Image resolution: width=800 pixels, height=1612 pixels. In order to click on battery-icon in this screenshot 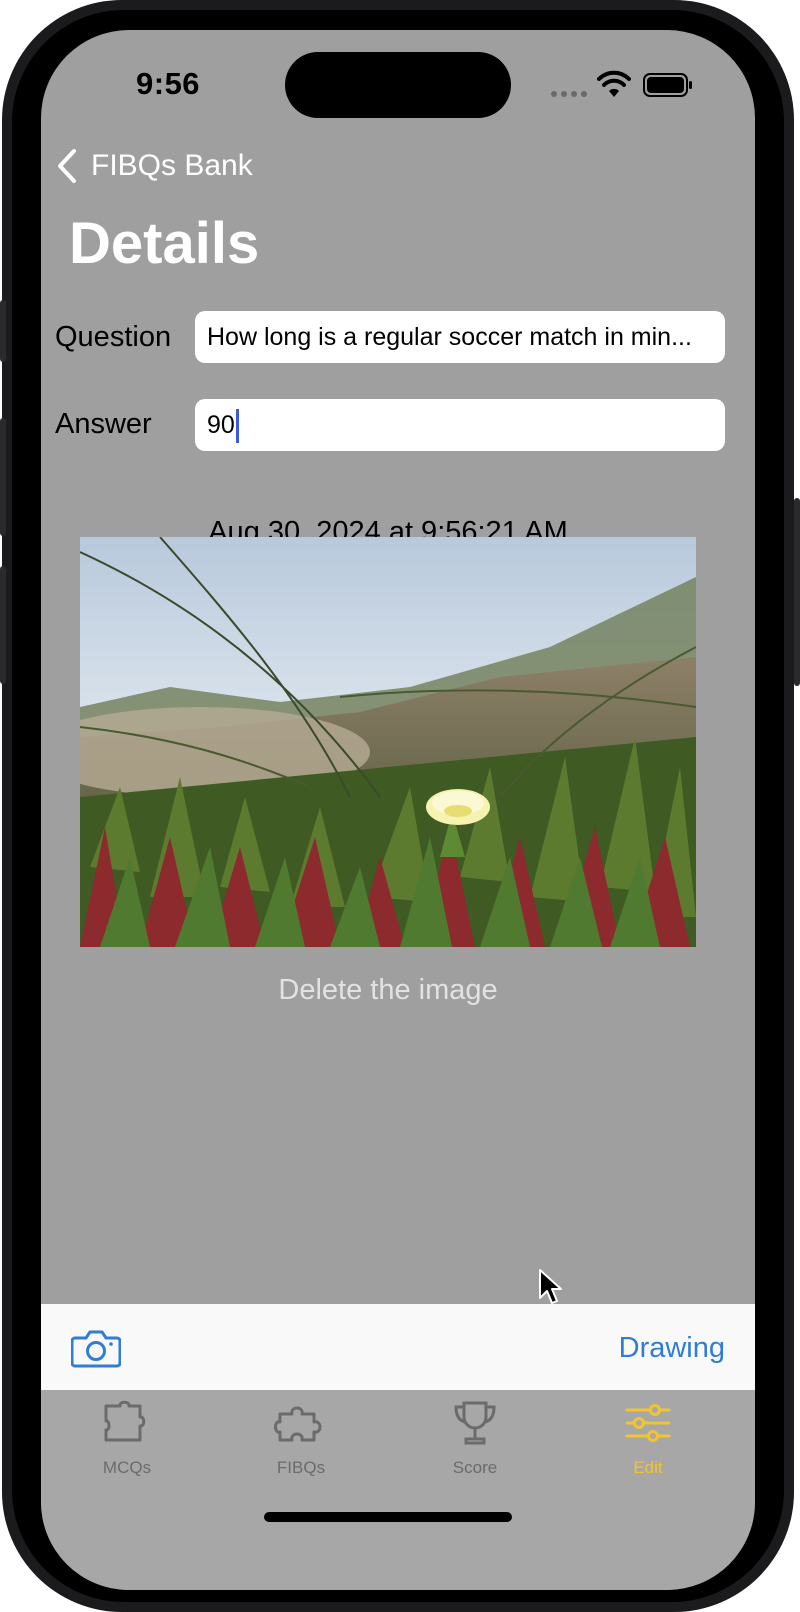, I will do `click(667, 85)`.